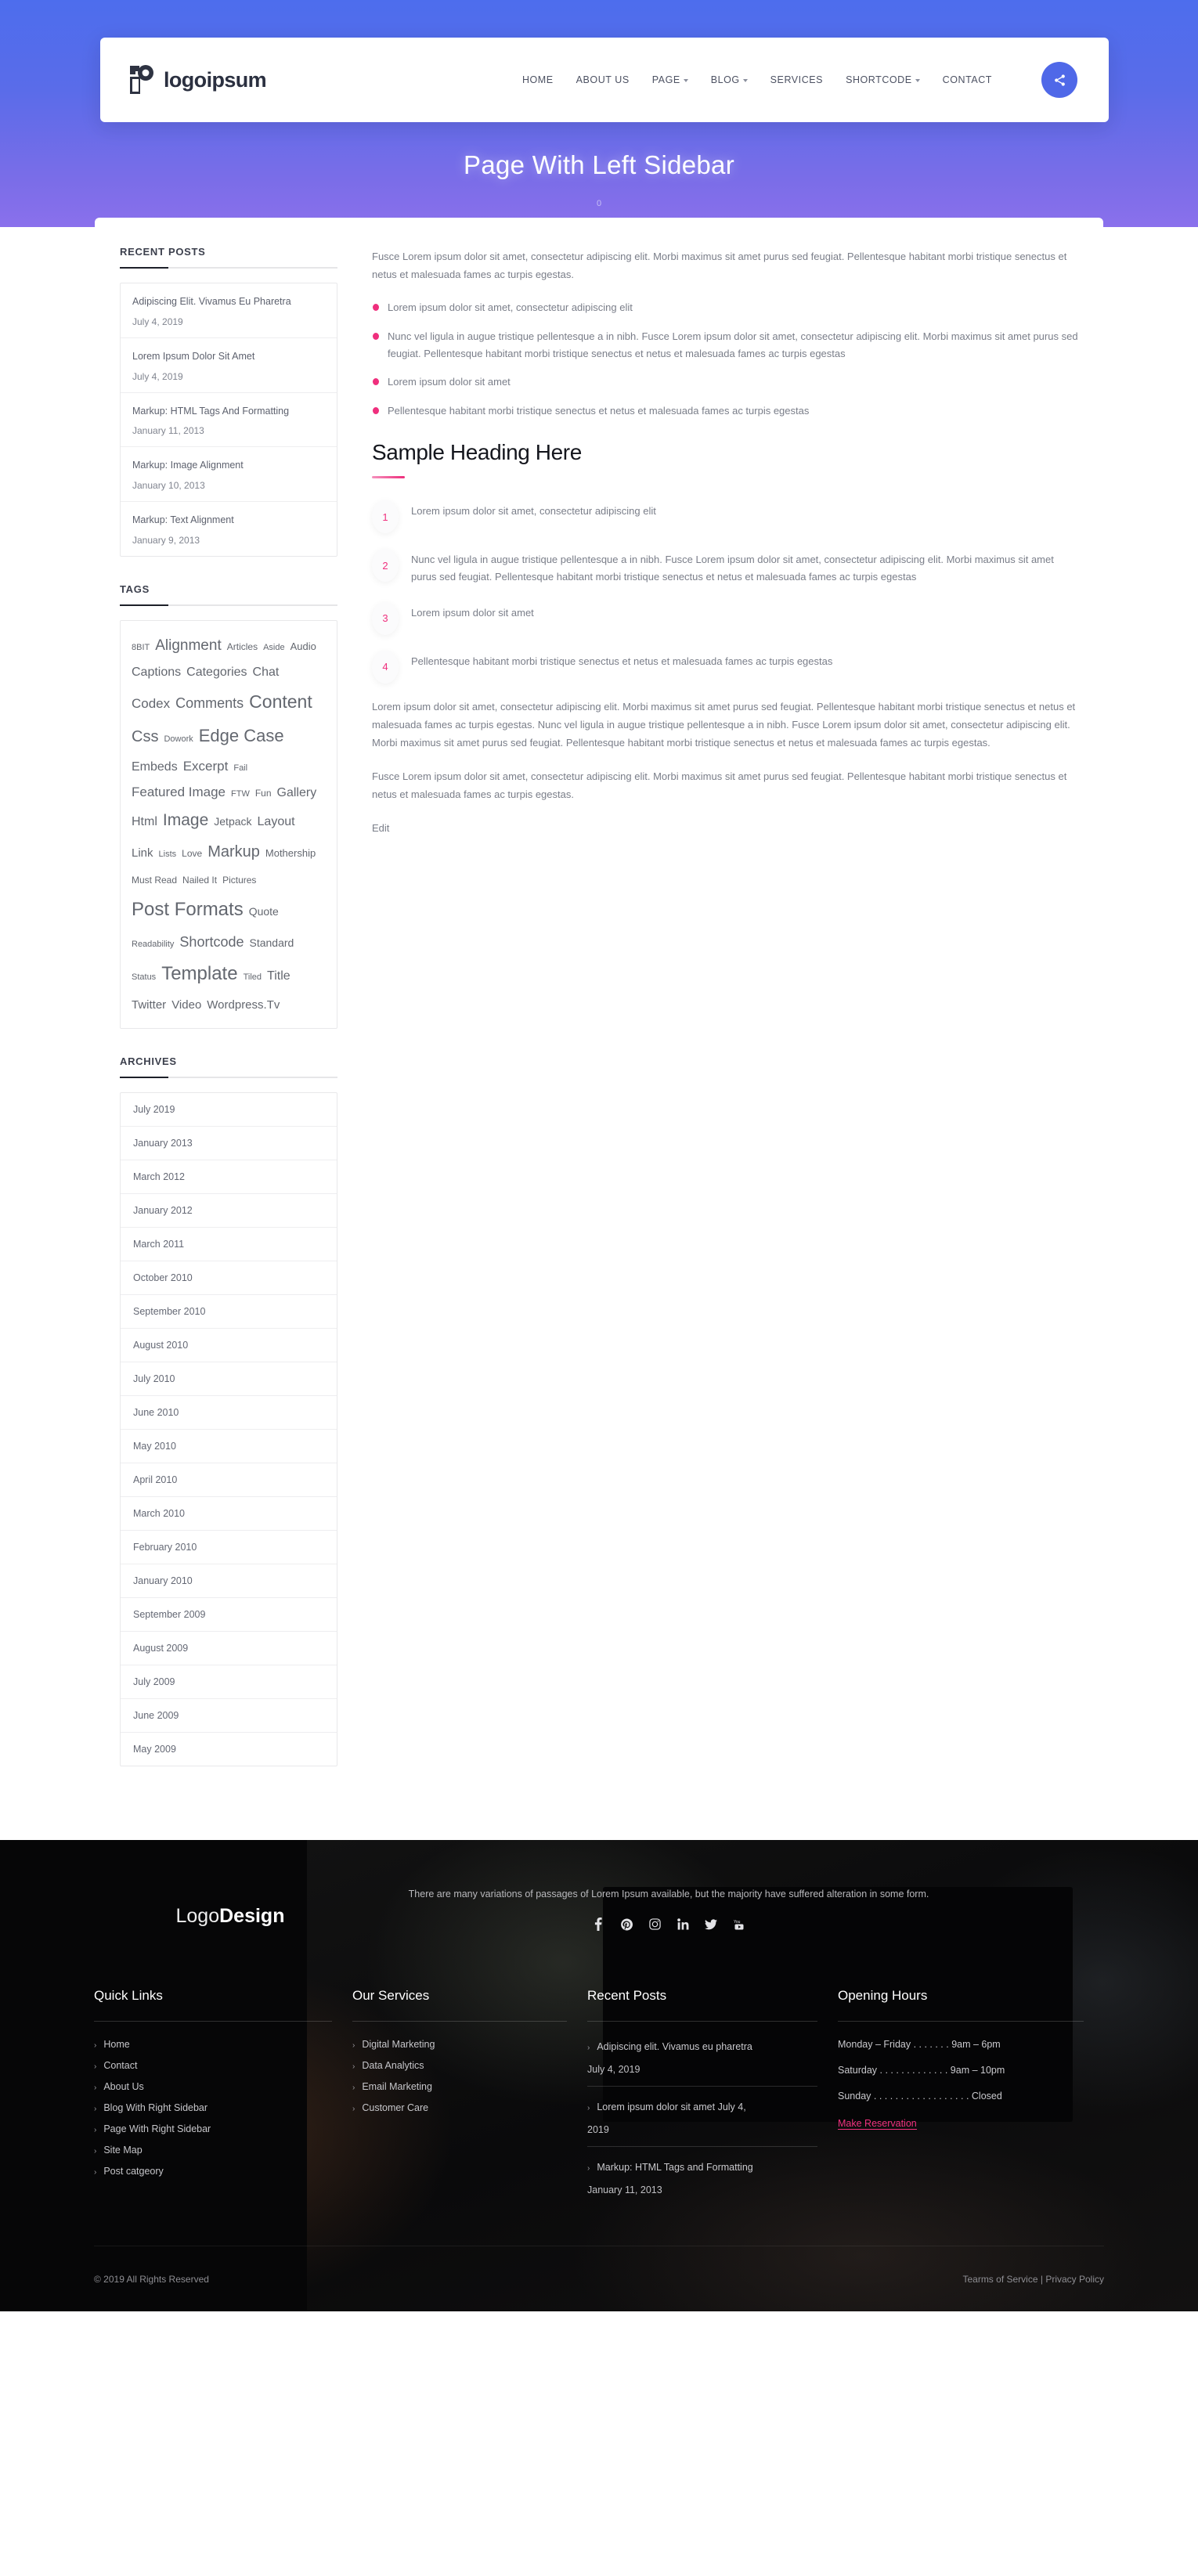 Image resolution: width=1198 pixels, height=2576 pixels. What do you see at coordinates (274, 648) in the screenshot?
I see `tag-link: Aside` at bounding box center [274, 648].